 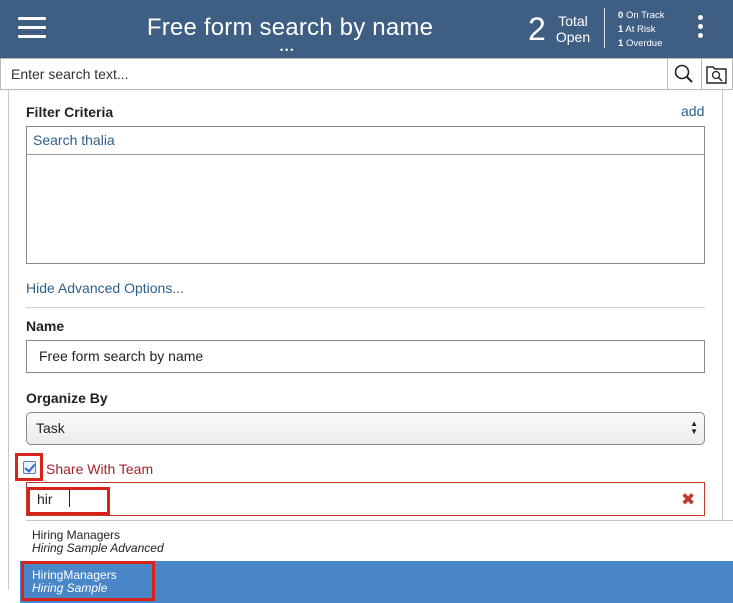 What do you see at coordinates (50, 428) in the screenshot?
I see `organize-by-value: Task` at bounding box center [50, 428].